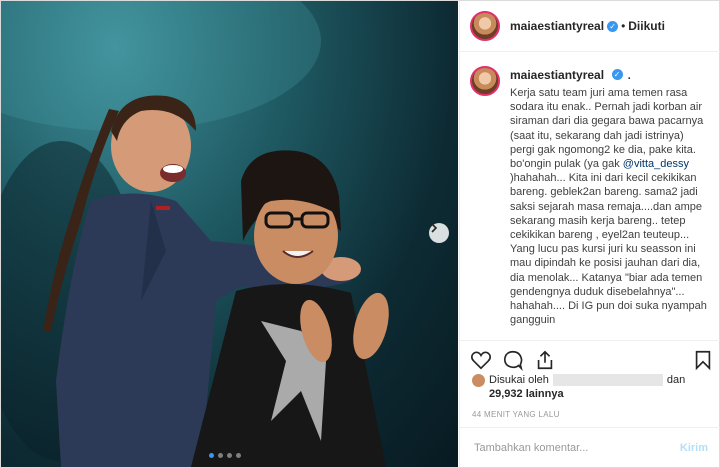 This screenshot has height=468, width=720. What do you see at coordinates (676, 380) in the screenshot?
I see `likes-connector: dan` at bounding box center [676, 380].